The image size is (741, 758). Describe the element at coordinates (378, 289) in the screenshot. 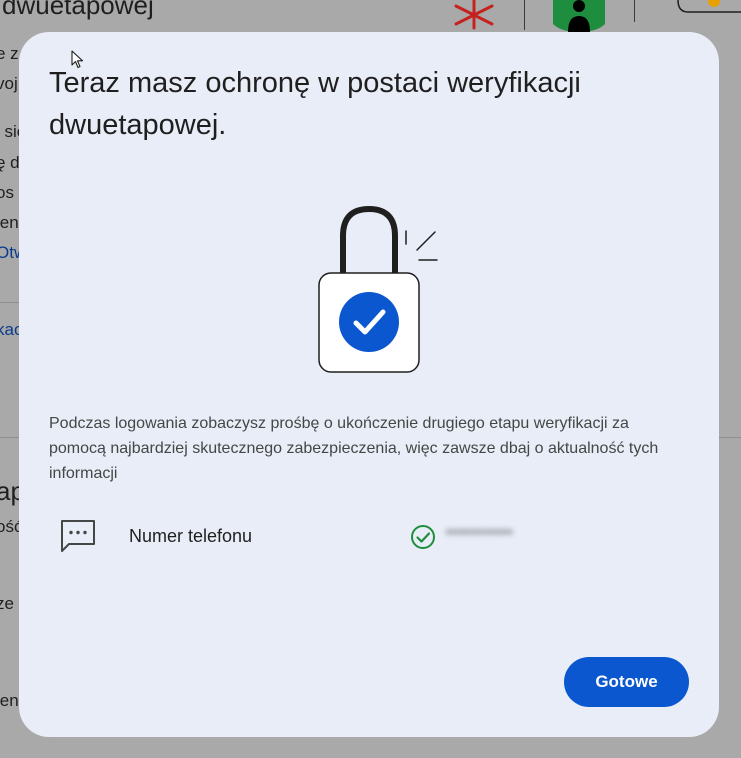

I see `padlock-check-illustration` at that location.